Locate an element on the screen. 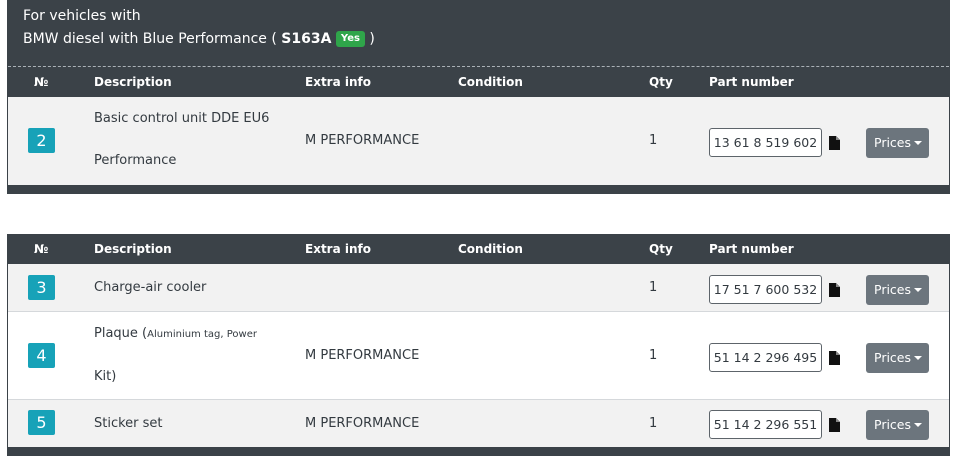 The image size is (960, 470). vehicle-option-code: S163A is located at coordinates (306, 39).